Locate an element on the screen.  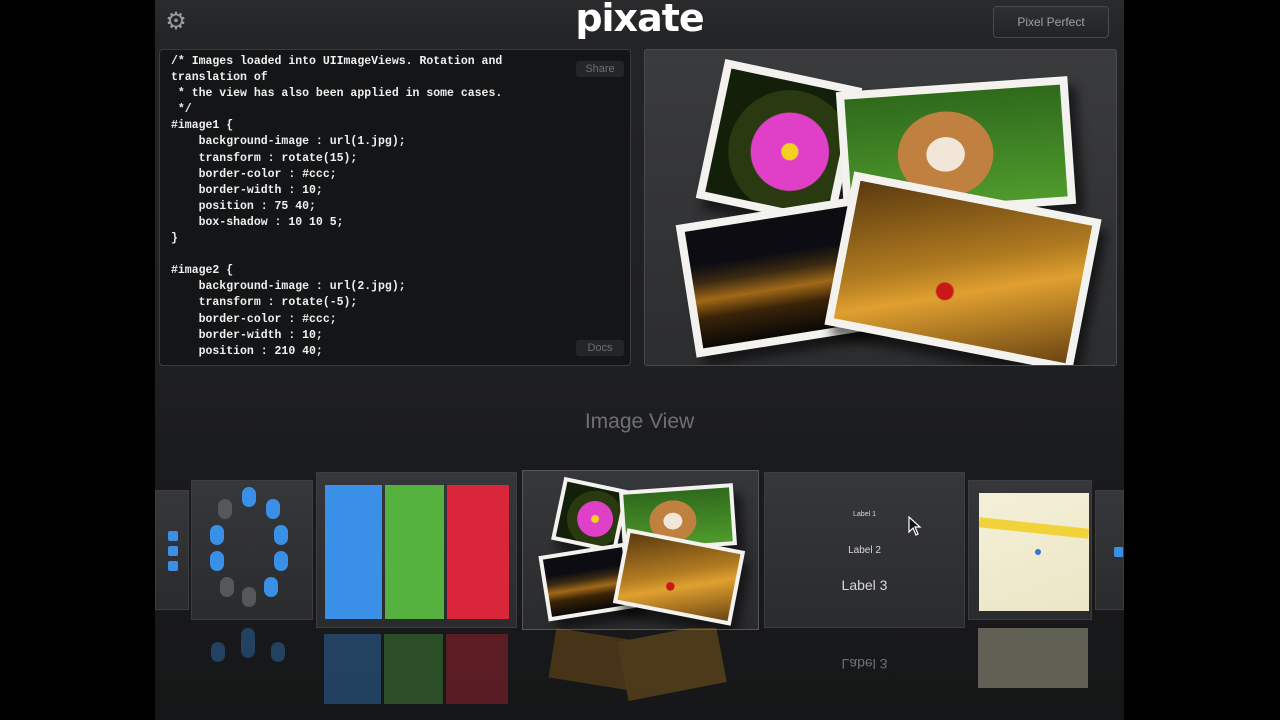
docs-button: Docs is located at coordinates (600, 348).